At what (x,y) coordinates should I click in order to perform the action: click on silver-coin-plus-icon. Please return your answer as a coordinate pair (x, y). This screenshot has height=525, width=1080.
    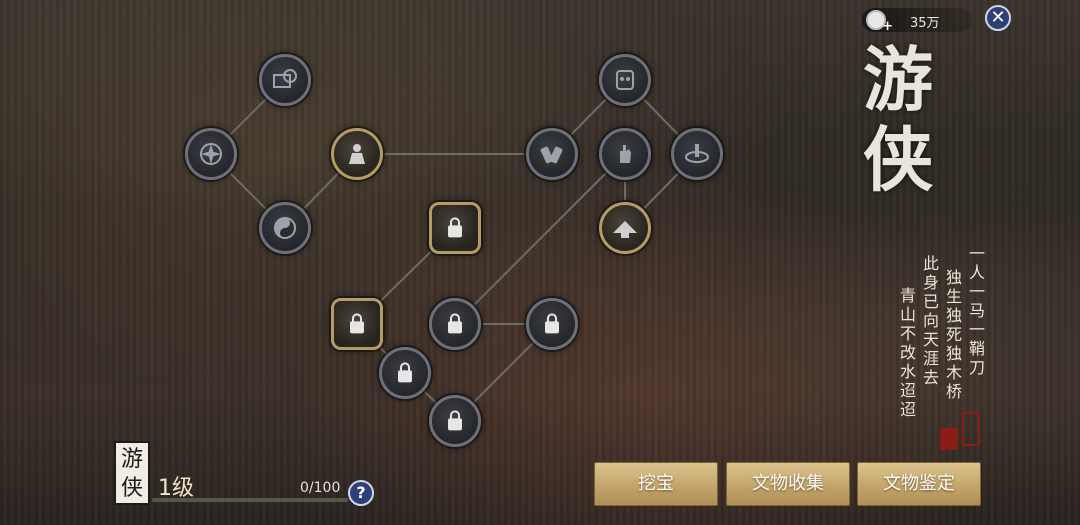
    Looking at the image, I should click on (879, 22).